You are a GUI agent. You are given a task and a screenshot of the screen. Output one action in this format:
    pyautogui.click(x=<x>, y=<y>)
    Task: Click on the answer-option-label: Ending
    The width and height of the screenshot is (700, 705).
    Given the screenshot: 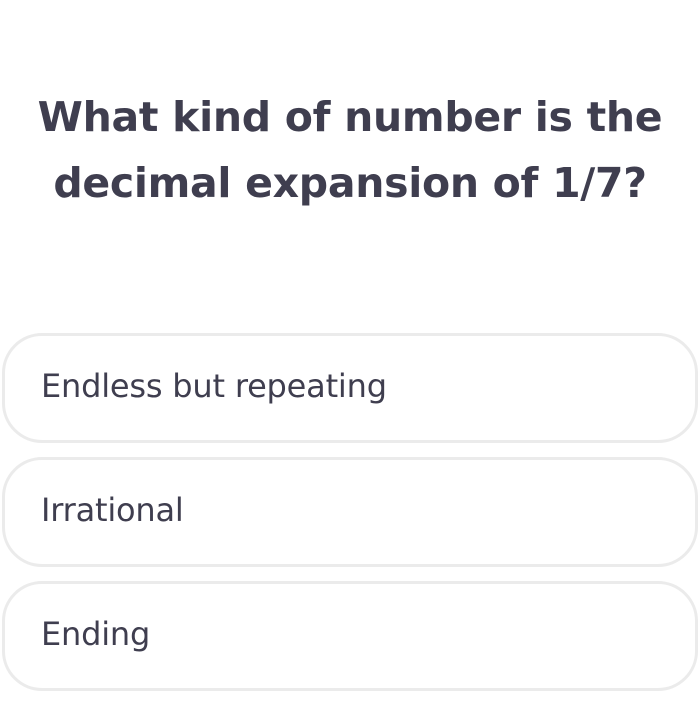 What is the action you would take?
    pyautogui.click(x=96, y=634)
    